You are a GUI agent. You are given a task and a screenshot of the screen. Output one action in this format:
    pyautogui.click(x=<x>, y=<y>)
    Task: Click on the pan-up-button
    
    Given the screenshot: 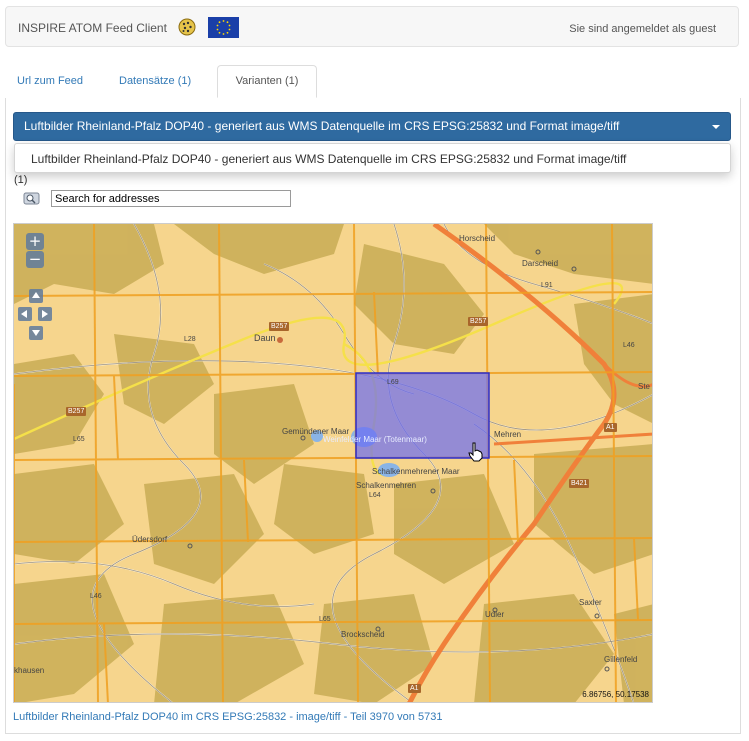 What is the action you would take?
    pyautogui.click(x=36, y=296)
    